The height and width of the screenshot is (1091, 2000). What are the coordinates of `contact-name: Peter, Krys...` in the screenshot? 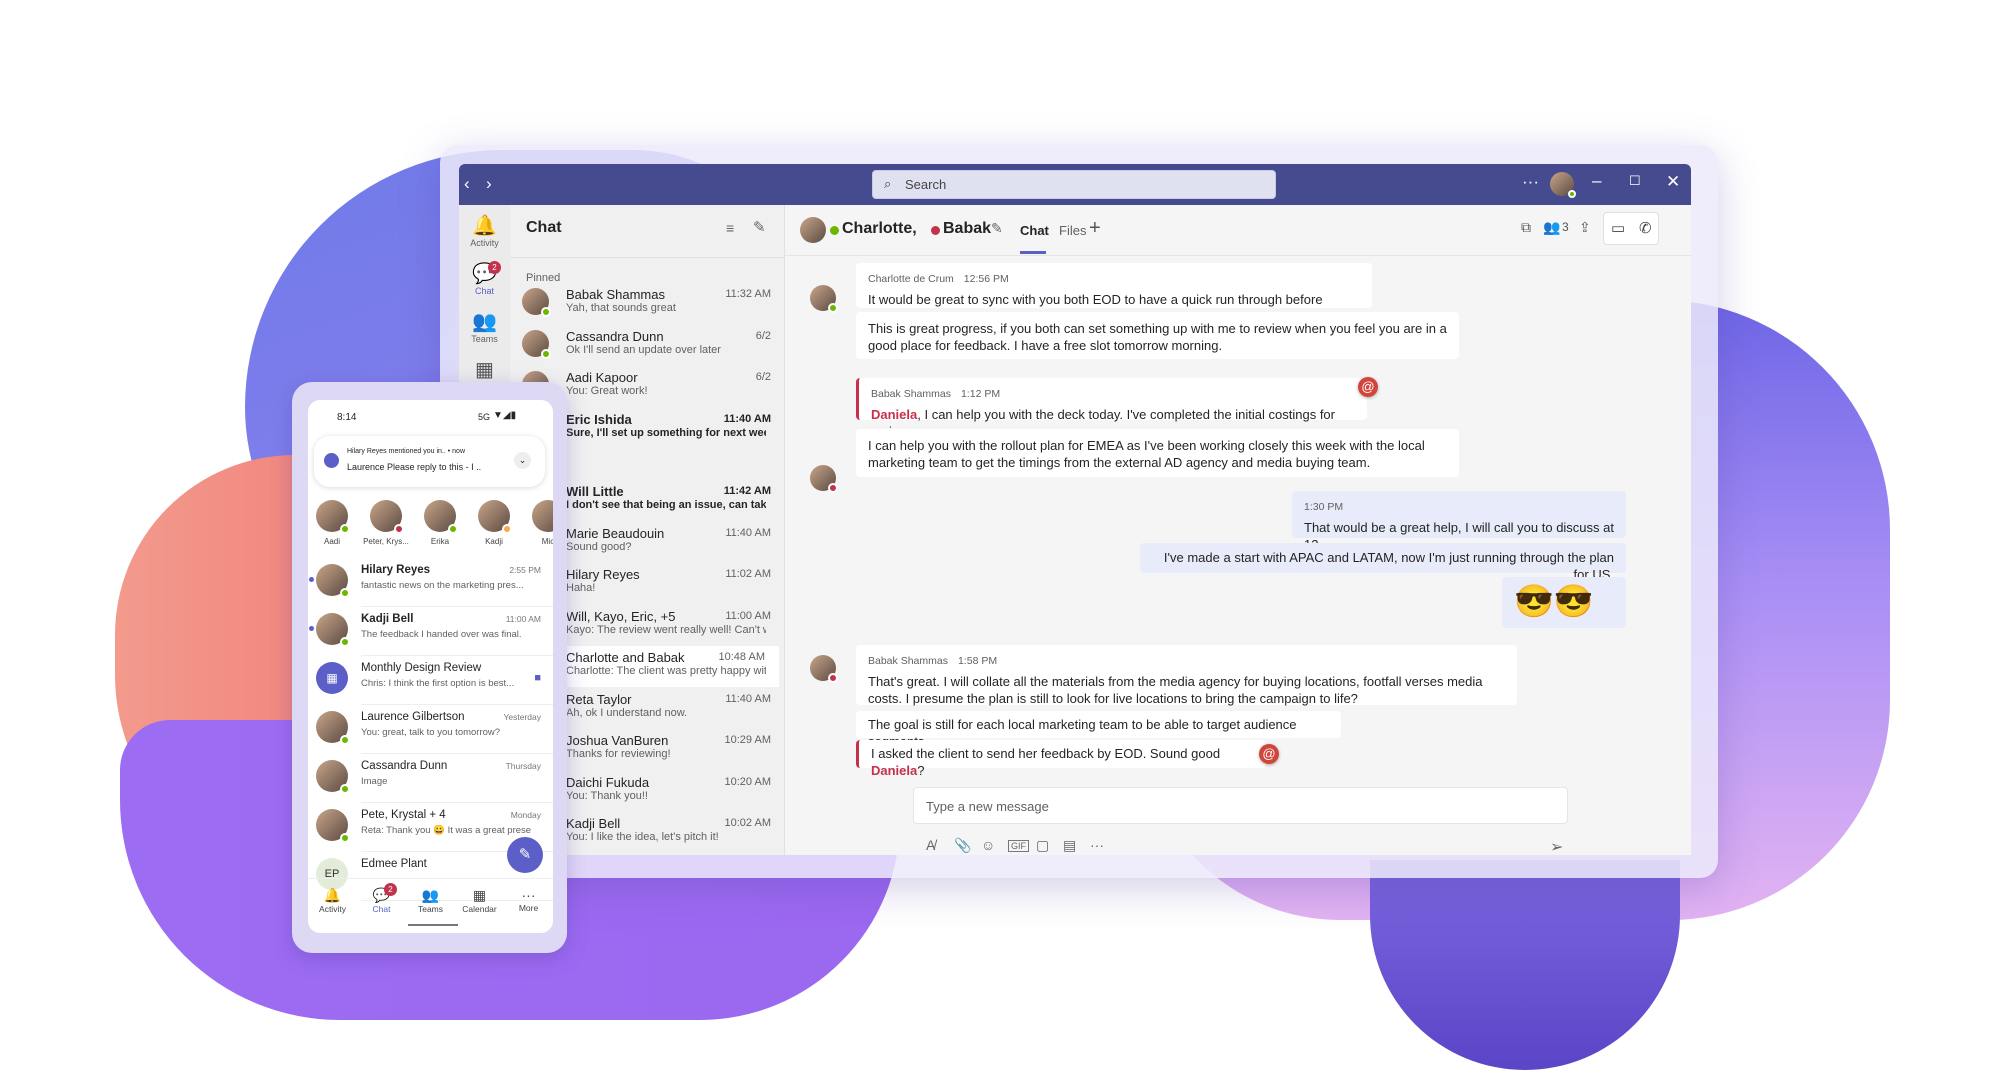 It's located at (386, 541).